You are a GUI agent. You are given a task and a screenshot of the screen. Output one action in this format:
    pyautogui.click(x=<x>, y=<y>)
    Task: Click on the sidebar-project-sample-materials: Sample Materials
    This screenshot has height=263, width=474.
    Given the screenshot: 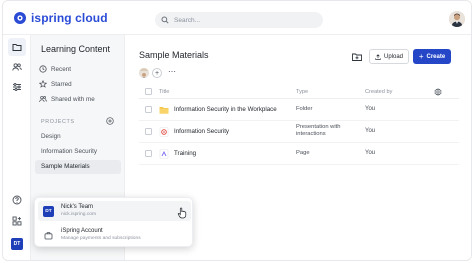 What is the action you would take?
    pyautogui.click(x=78, y=167)
    